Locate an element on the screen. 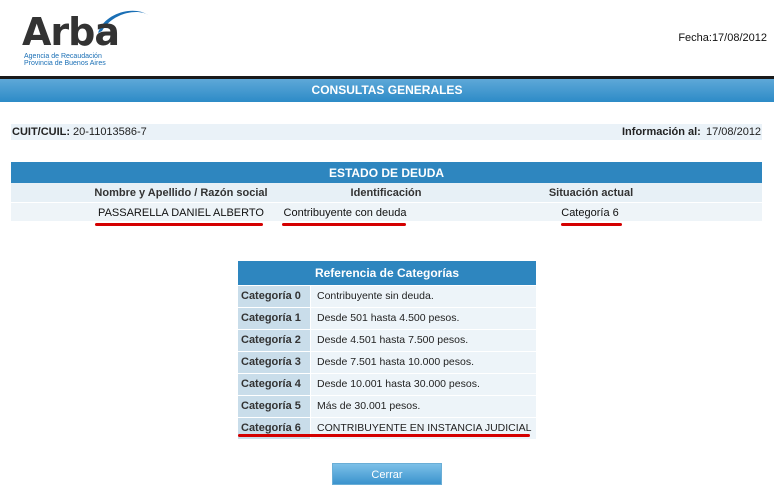  highlight-underline-identification is located at coordinates (344, 224).